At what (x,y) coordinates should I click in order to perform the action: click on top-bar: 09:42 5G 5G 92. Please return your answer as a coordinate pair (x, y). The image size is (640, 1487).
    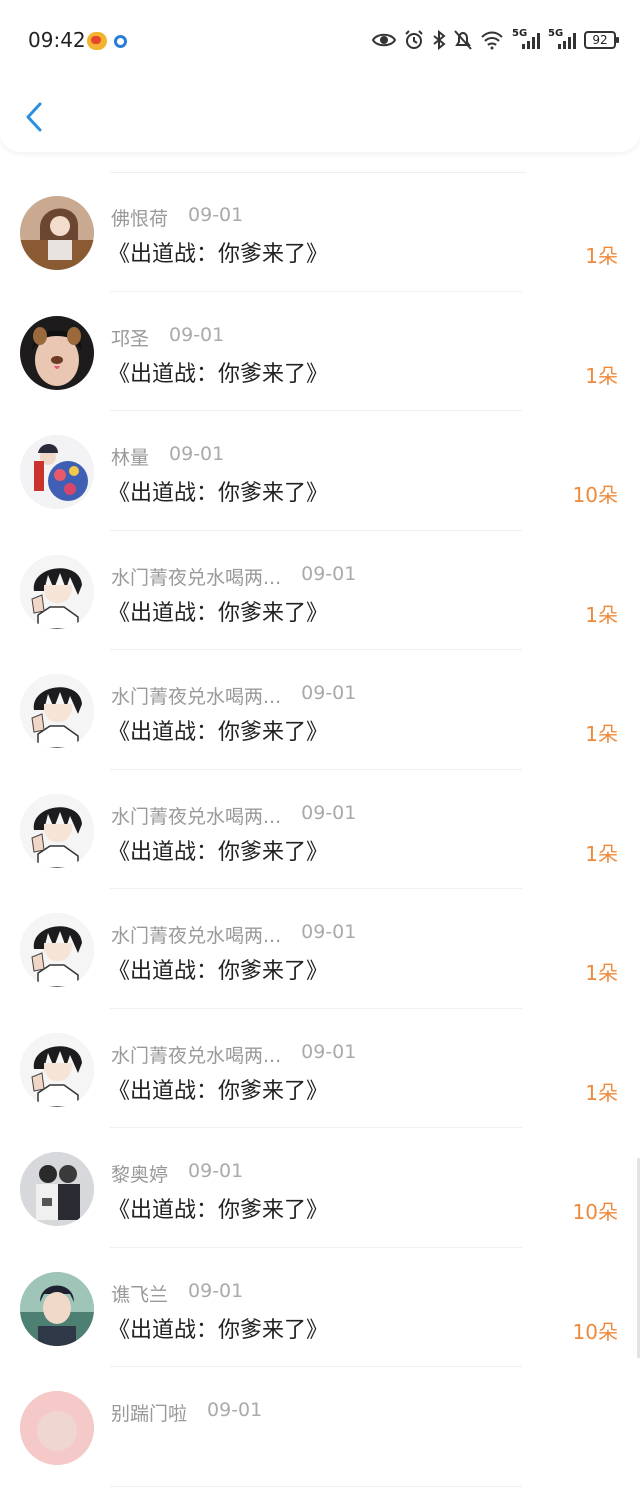
    Looking at the image, I should click on (320, 76).